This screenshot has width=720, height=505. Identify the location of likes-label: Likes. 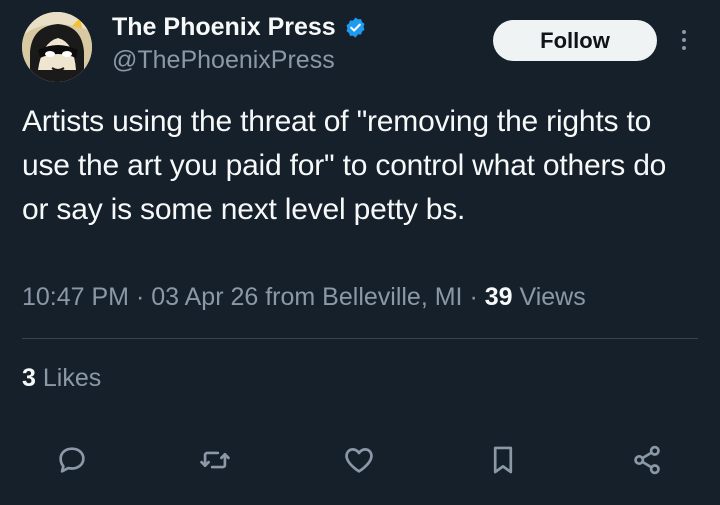
(72, 378).